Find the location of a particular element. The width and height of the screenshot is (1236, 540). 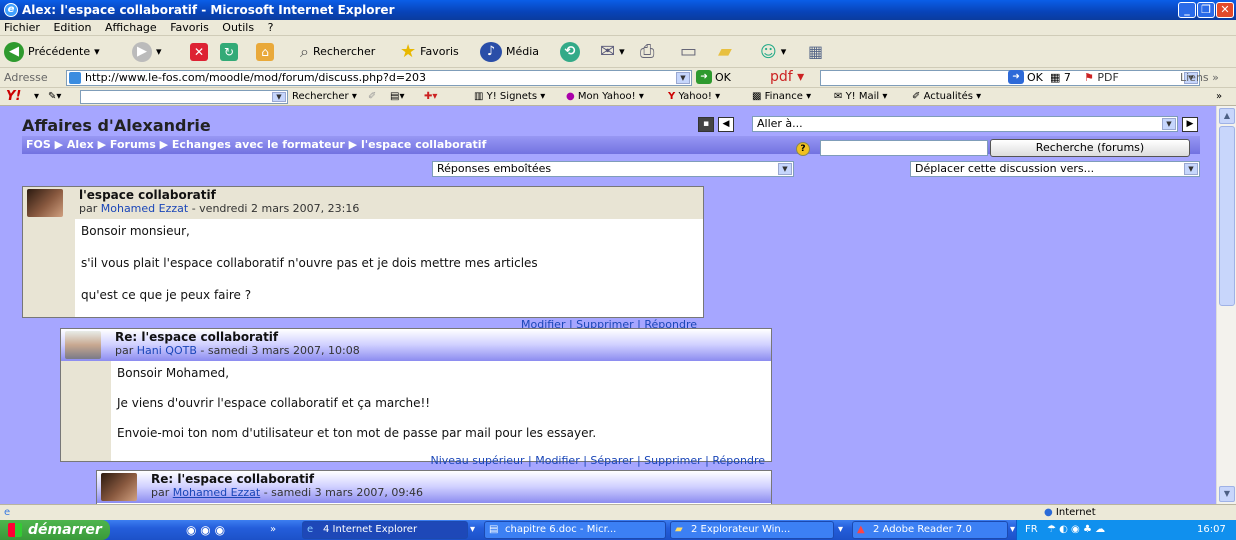

scroll-thumb is located at coordinates (1227, 216).